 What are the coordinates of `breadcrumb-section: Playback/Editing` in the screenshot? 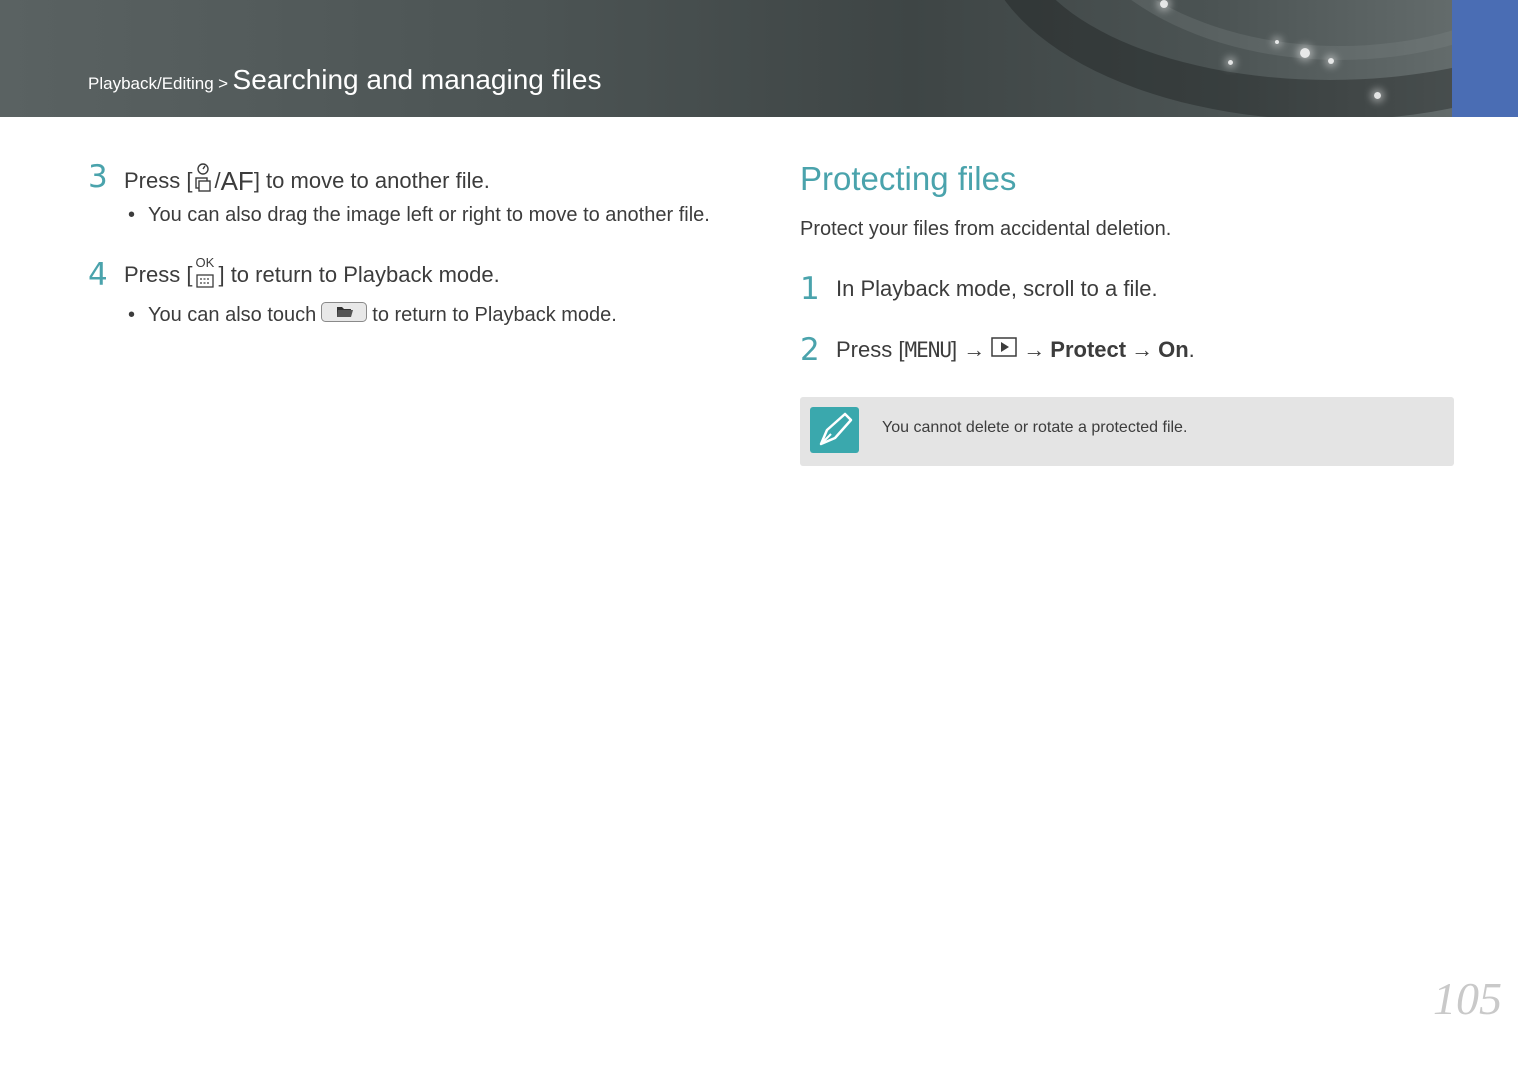 It's located at (151, 83).